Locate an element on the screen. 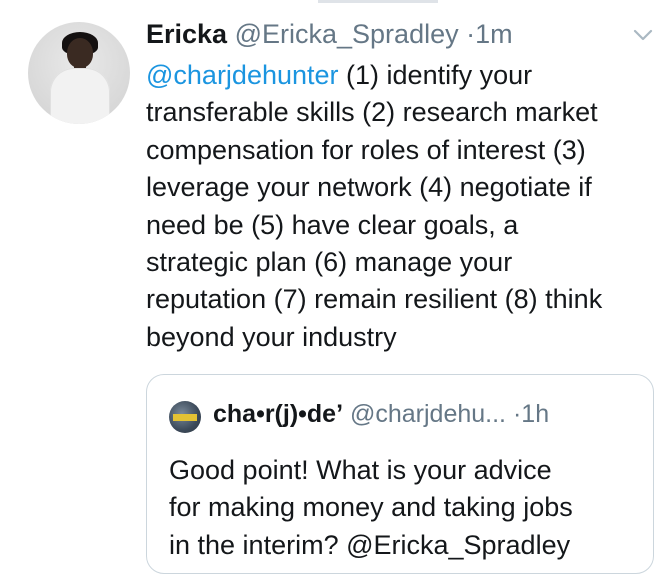  author-display-name: Ericka is located at coordinates (186, 34).